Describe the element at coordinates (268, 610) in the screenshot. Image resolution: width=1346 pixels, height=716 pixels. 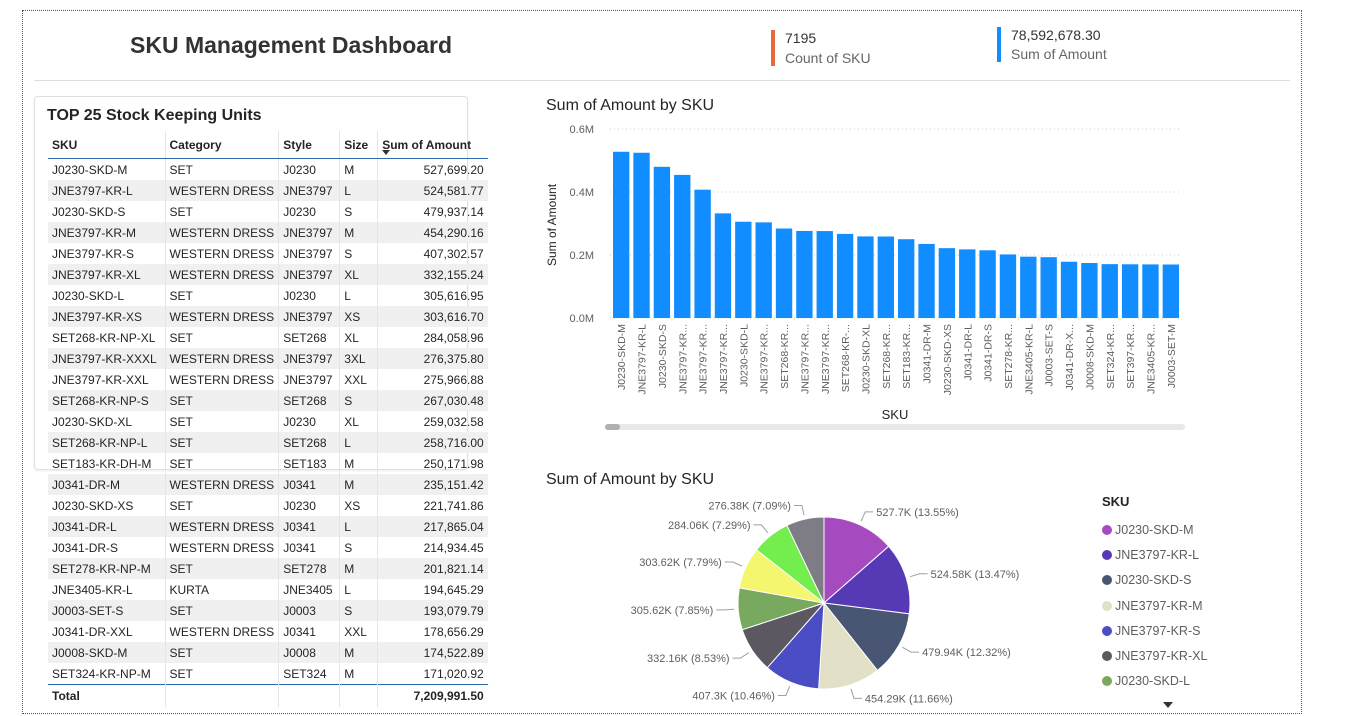
I see `table-row: J0003-SET-S SET J0003 S 193,079.79` at that location.